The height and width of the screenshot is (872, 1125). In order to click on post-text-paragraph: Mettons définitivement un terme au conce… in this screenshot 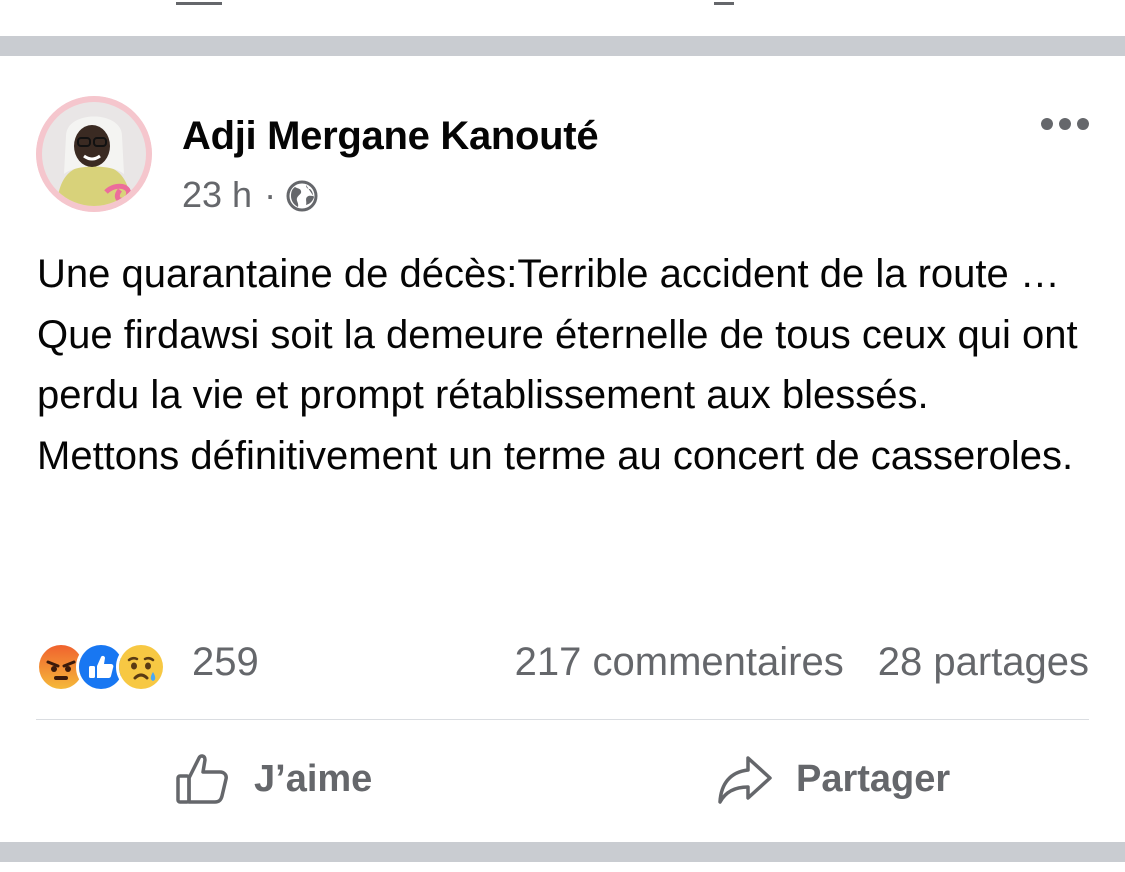, I will do `click(555, 455)`.